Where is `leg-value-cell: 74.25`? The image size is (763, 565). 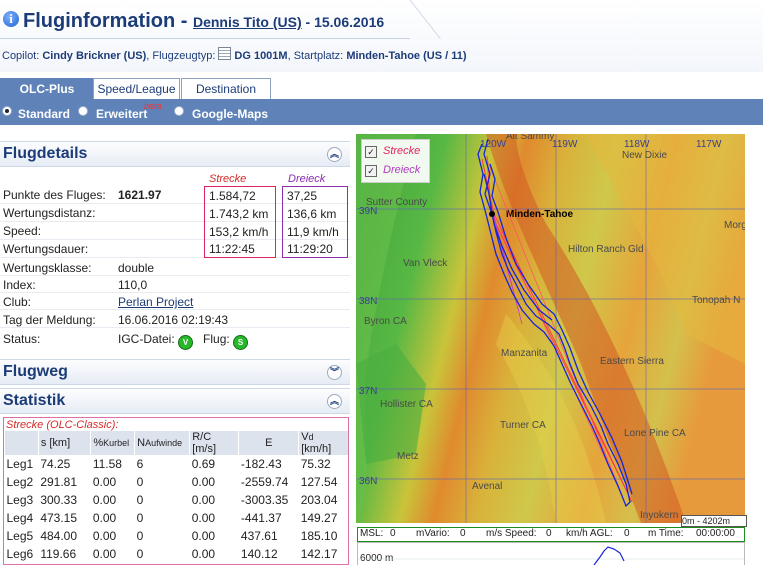
leg-value-cell: 74.25 is located at coordinates (55, 464).